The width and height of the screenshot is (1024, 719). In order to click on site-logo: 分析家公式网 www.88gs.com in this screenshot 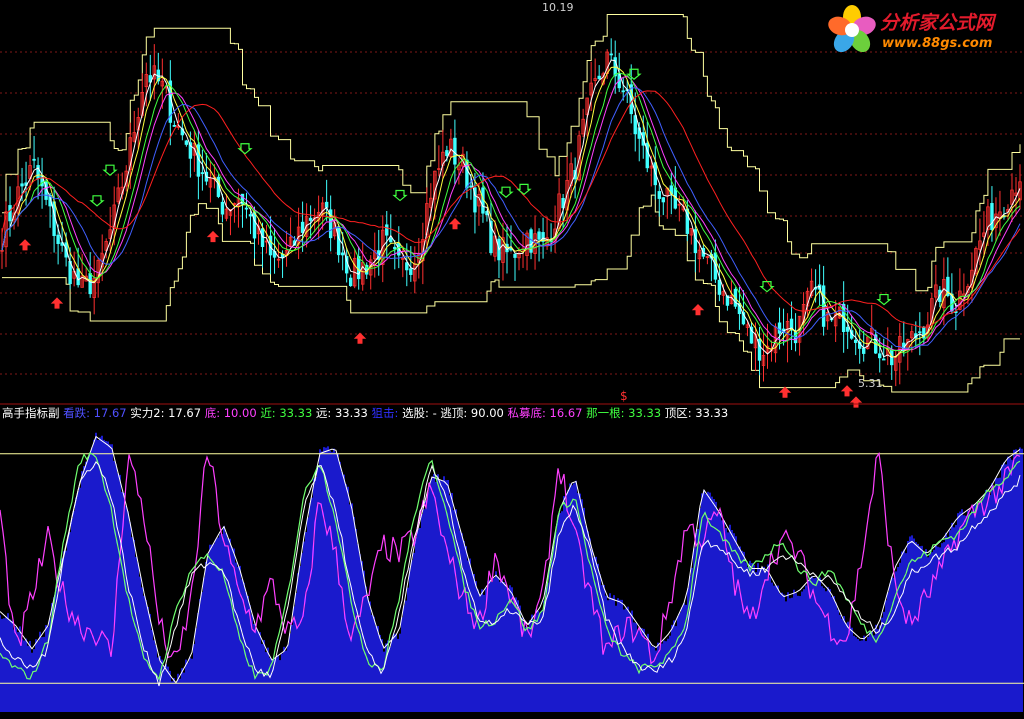, I will do `click(922, 31)`.